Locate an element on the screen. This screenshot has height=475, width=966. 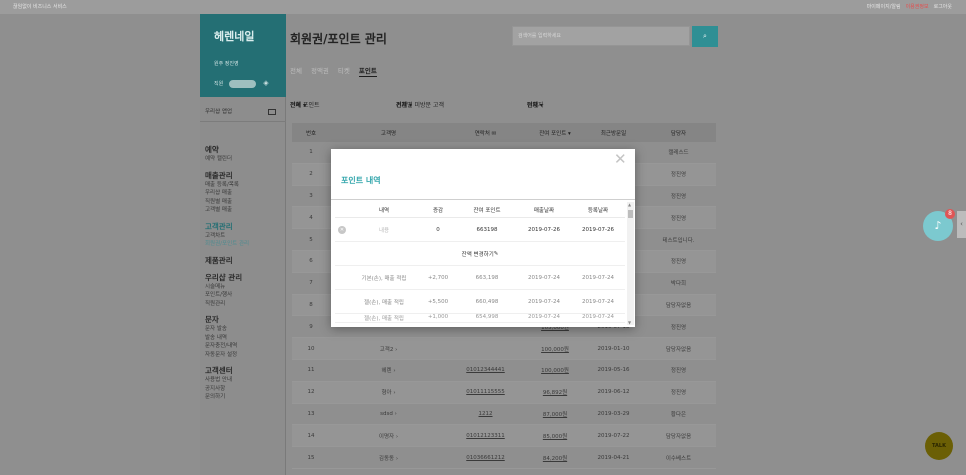
search-button: ⌕ is located at coordinates (705, 36).